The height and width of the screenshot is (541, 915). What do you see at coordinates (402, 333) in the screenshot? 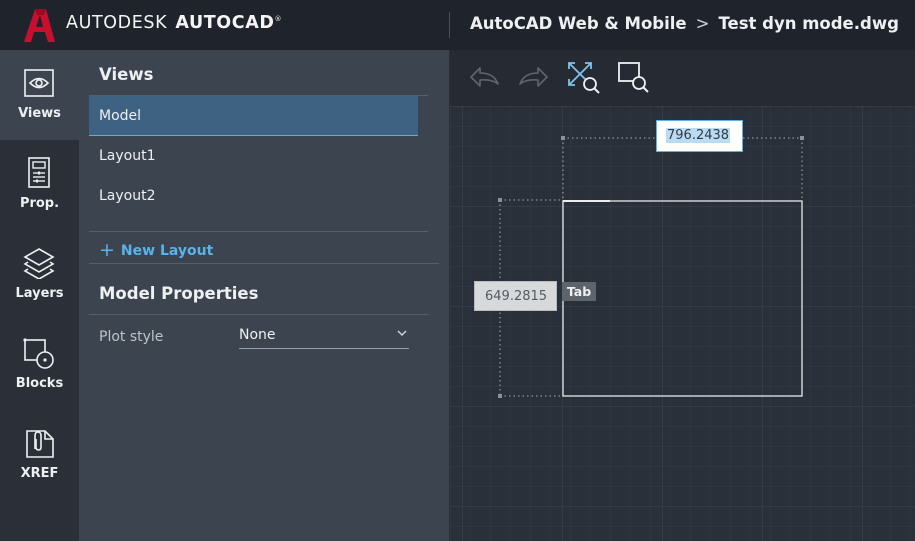
I see `chevron-down-icon` at bounding box center [402, 333].